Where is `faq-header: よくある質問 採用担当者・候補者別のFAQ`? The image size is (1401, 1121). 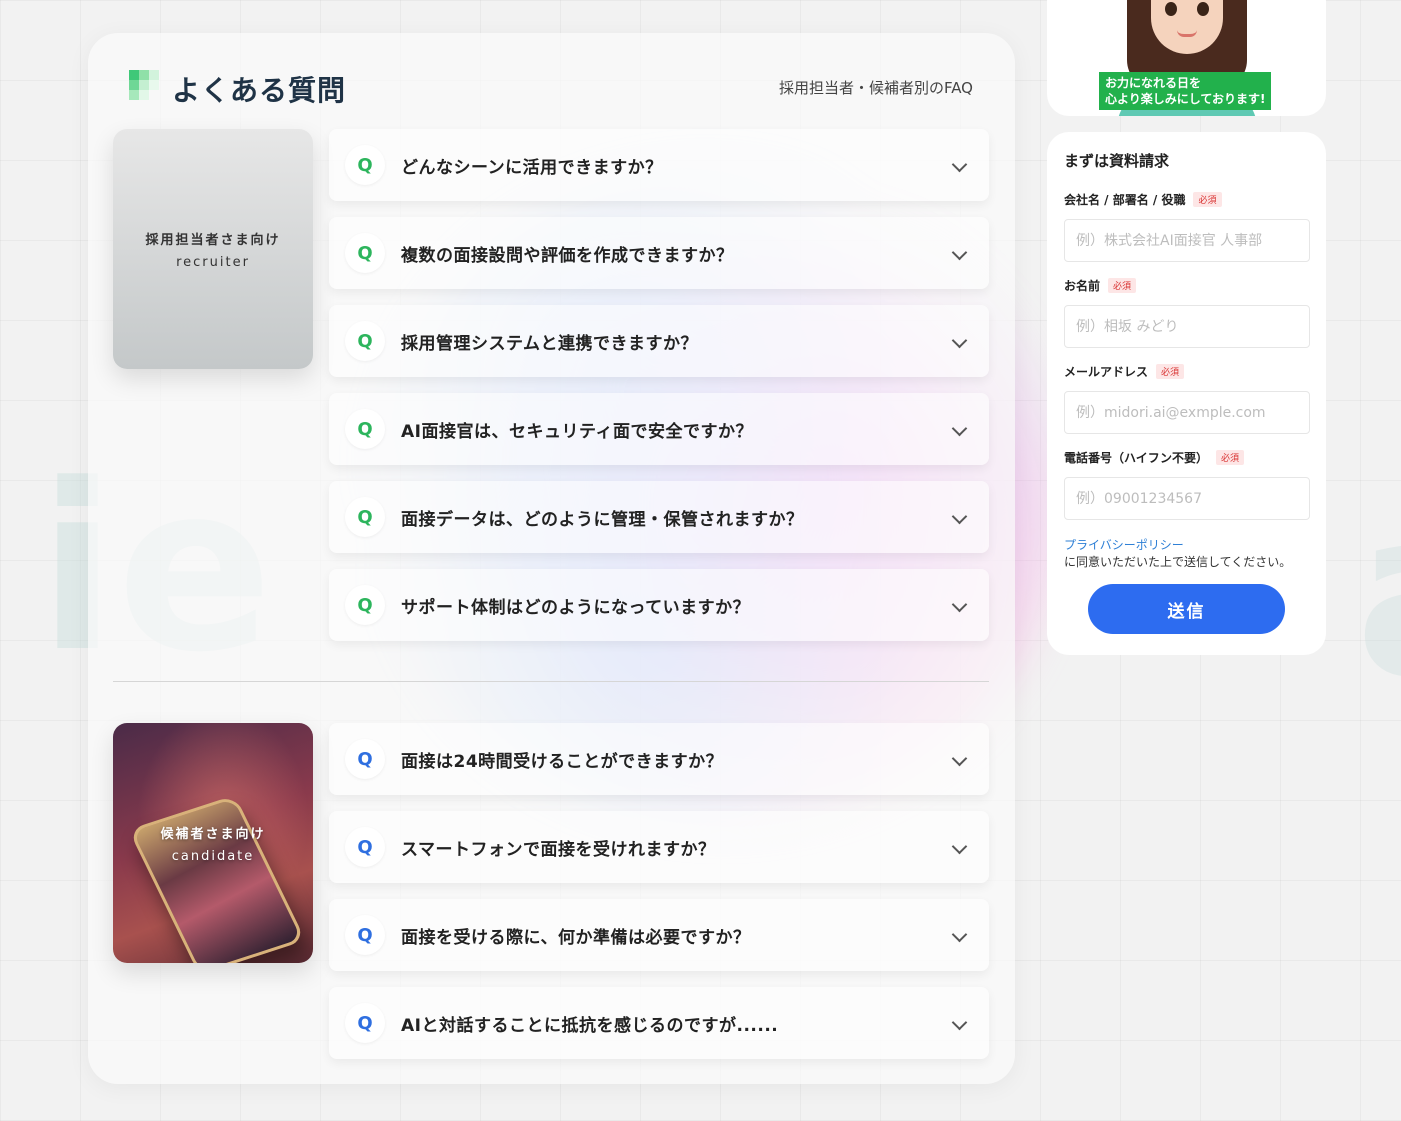
faq-header: よくある質問 採用担当者・候補者別のFAQ is located at coordinates (551, 88).